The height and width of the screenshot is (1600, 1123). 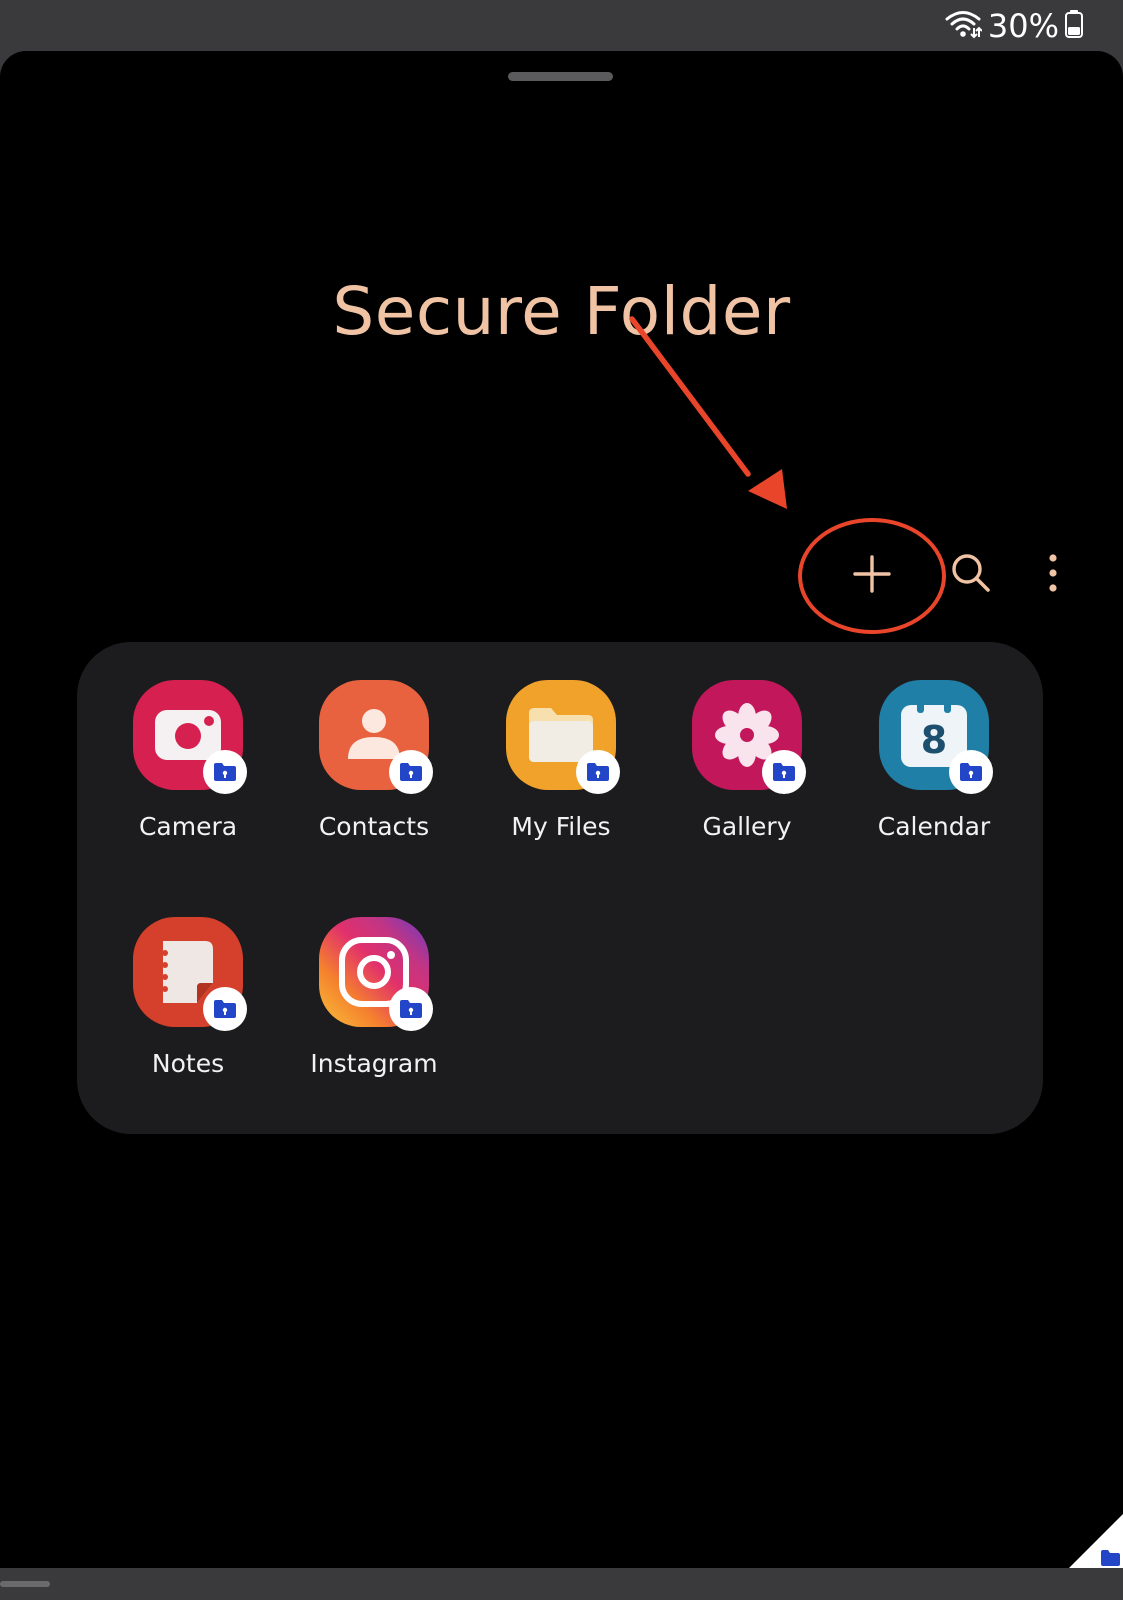 I want to click on status-bar: 30%, so click(x=561, y=25).